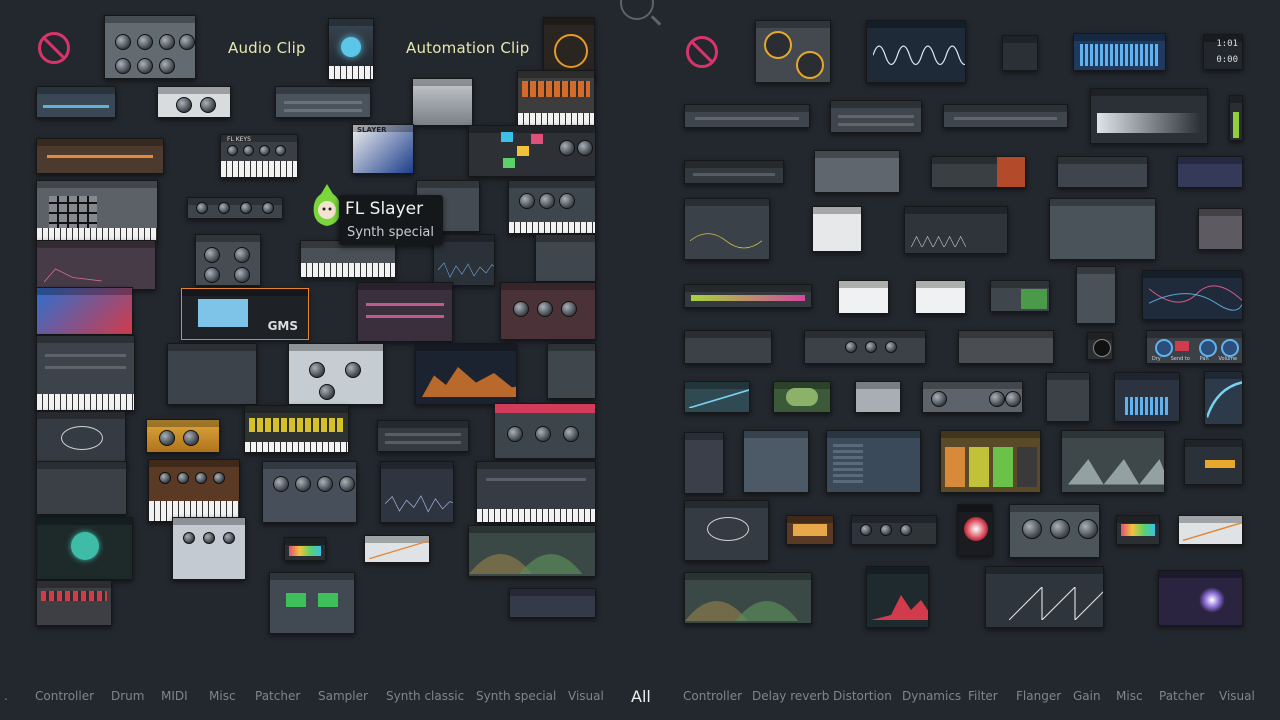 The height and width of the screenshot is (720, 1280). Describe the element at coordinates (259, 156) in the screenshot. I see `fl-keys-thumbnail: FL KEYS` at that location.